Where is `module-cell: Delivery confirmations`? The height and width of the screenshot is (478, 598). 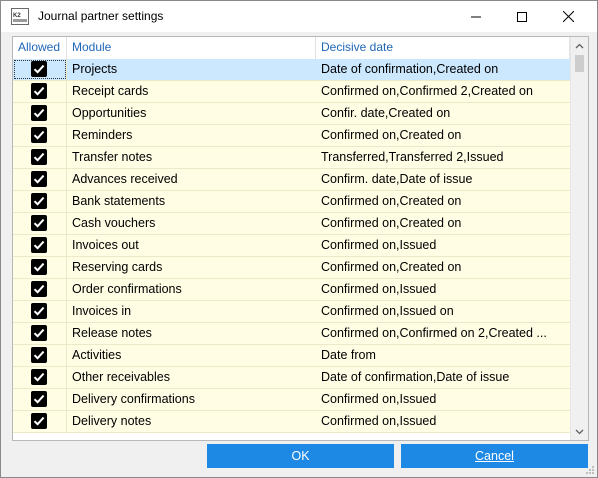 module-cell: Delivery confirmations is located at coordinates (133, 399).